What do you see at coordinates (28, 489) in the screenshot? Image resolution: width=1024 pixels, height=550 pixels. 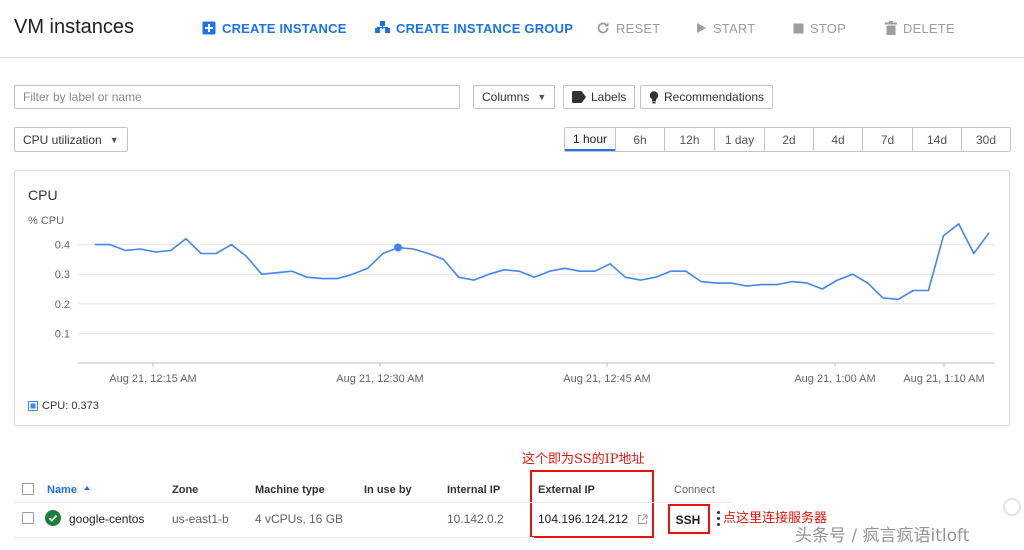 I see `select-all-checkbox` at bounding box center [28, 489].